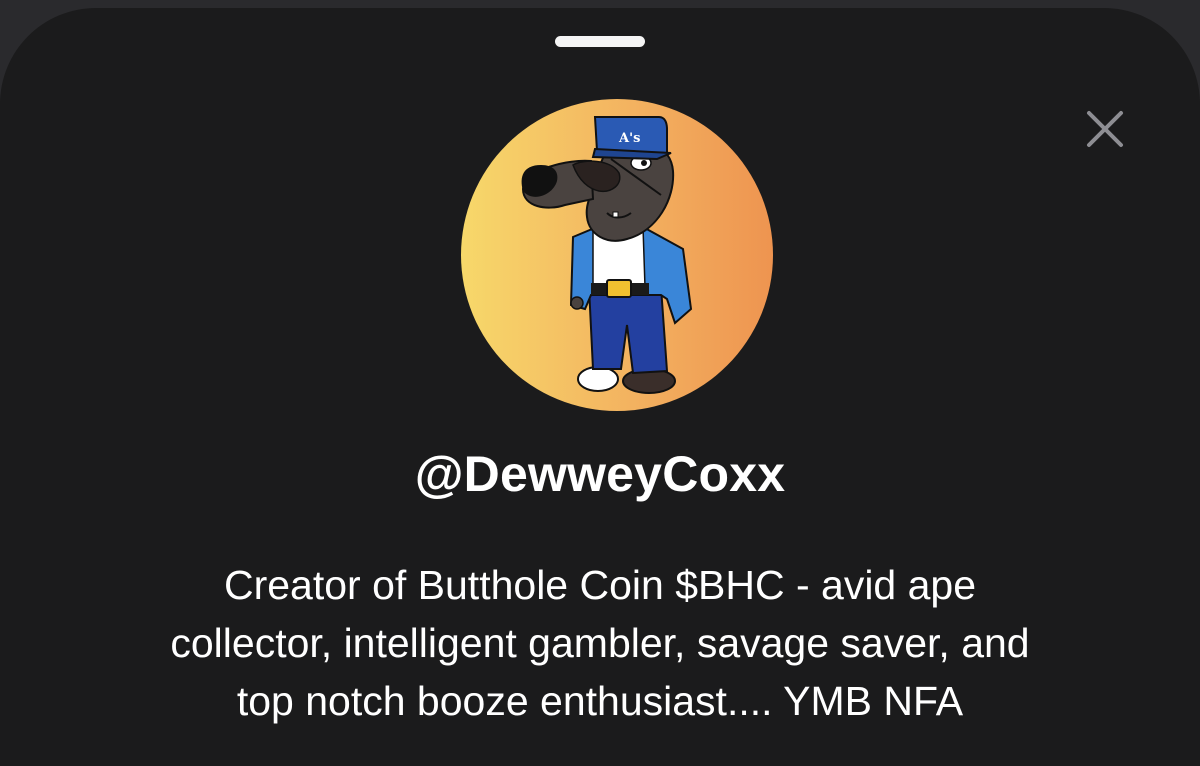 The image size is (1200, 766). I want to click on close-icon, so click(1105, 129).